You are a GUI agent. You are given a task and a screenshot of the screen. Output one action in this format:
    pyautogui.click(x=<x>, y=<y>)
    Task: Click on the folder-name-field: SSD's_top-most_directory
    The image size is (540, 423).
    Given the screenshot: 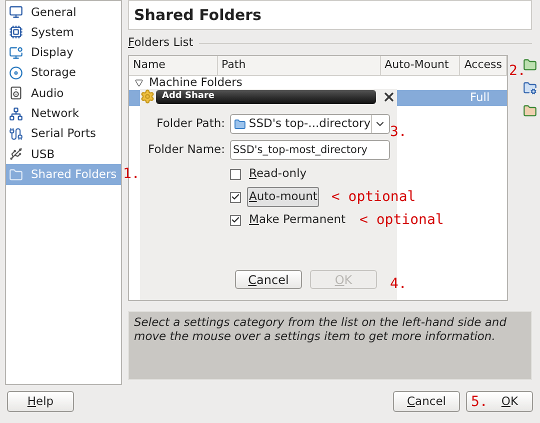 What is the action you would take?
    pyautogui.click(x=310, y=150)
    